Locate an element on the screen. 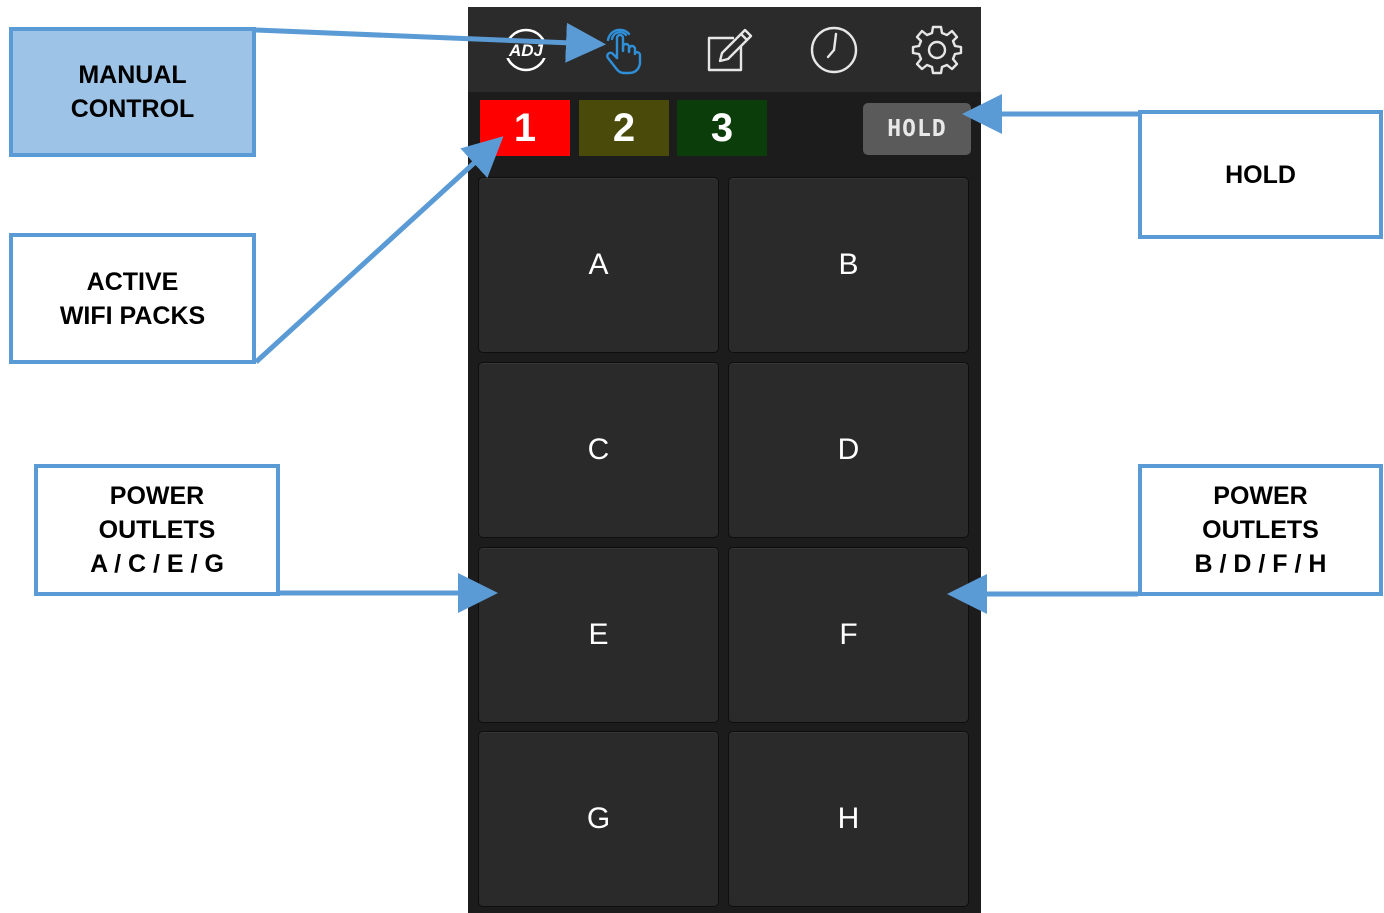 Image resolution: width=1384 pixels, height=913 pixels. outlet-g-button: G is located at coordinates (598, 819).